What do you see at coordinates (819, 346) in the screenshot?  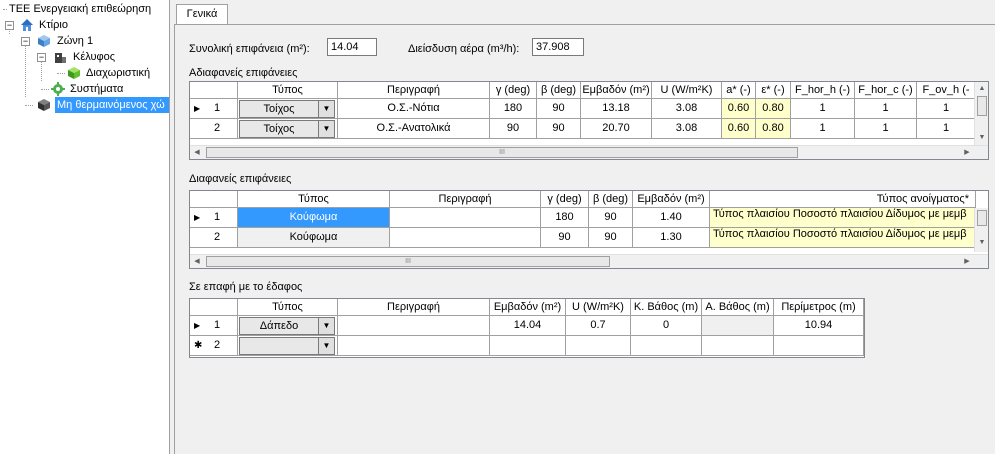 I see `perimeter-cell` at bounding box center [819, 346].